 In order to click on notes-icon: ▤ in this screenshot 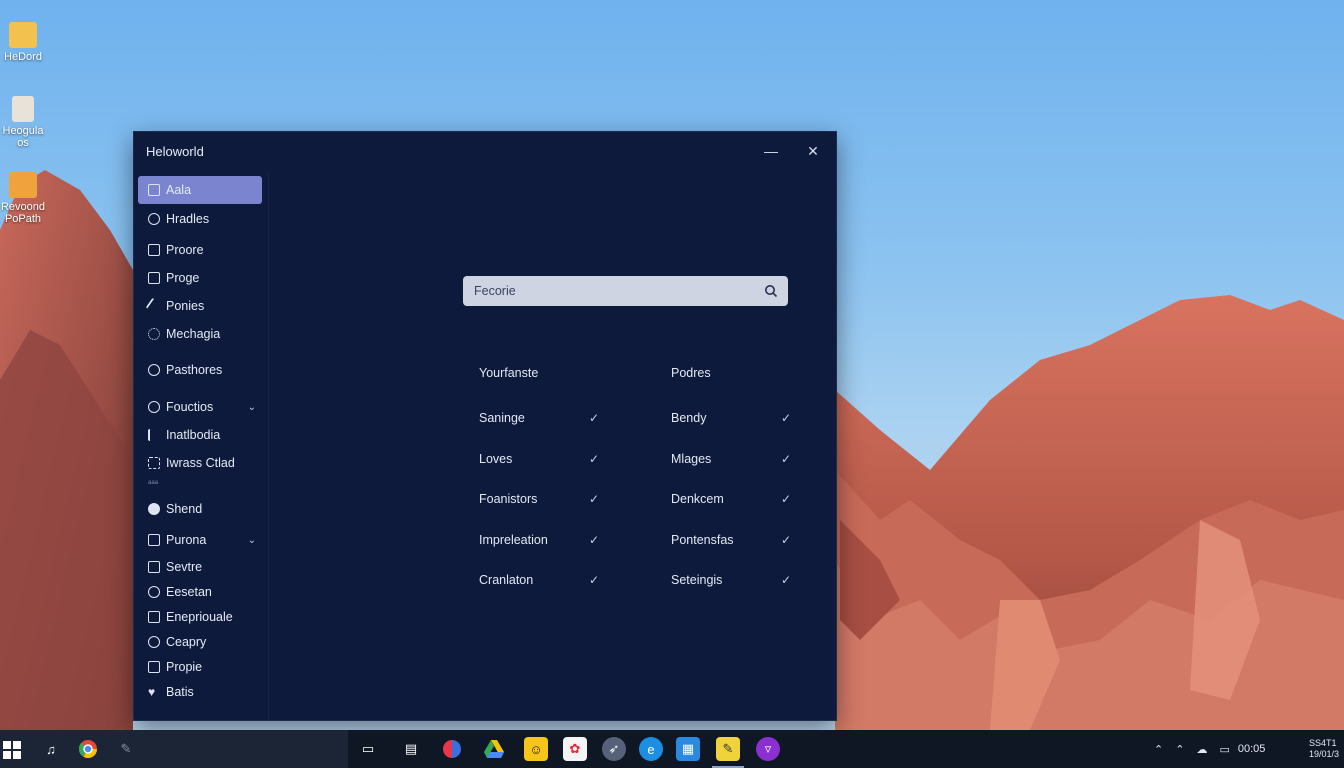, I will do `click(411, 749)`.